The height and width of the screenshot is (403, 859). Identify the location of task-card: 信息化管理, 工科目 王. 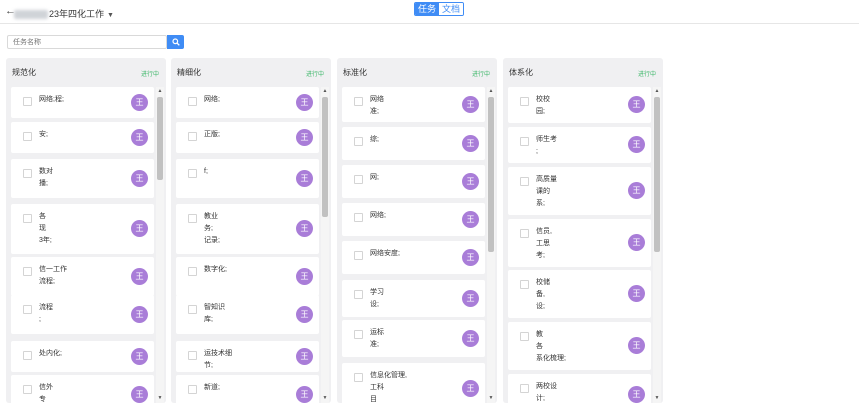
(413, 383).